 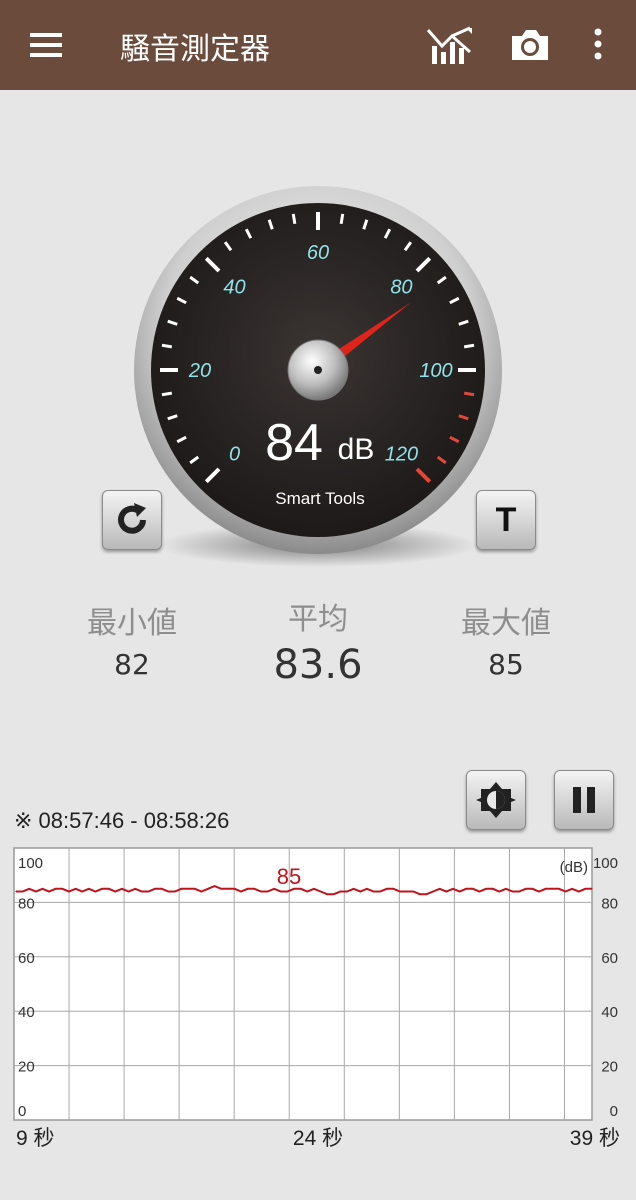 I want to click on stat-min-label: 最小値, so click(x=132, y=623).